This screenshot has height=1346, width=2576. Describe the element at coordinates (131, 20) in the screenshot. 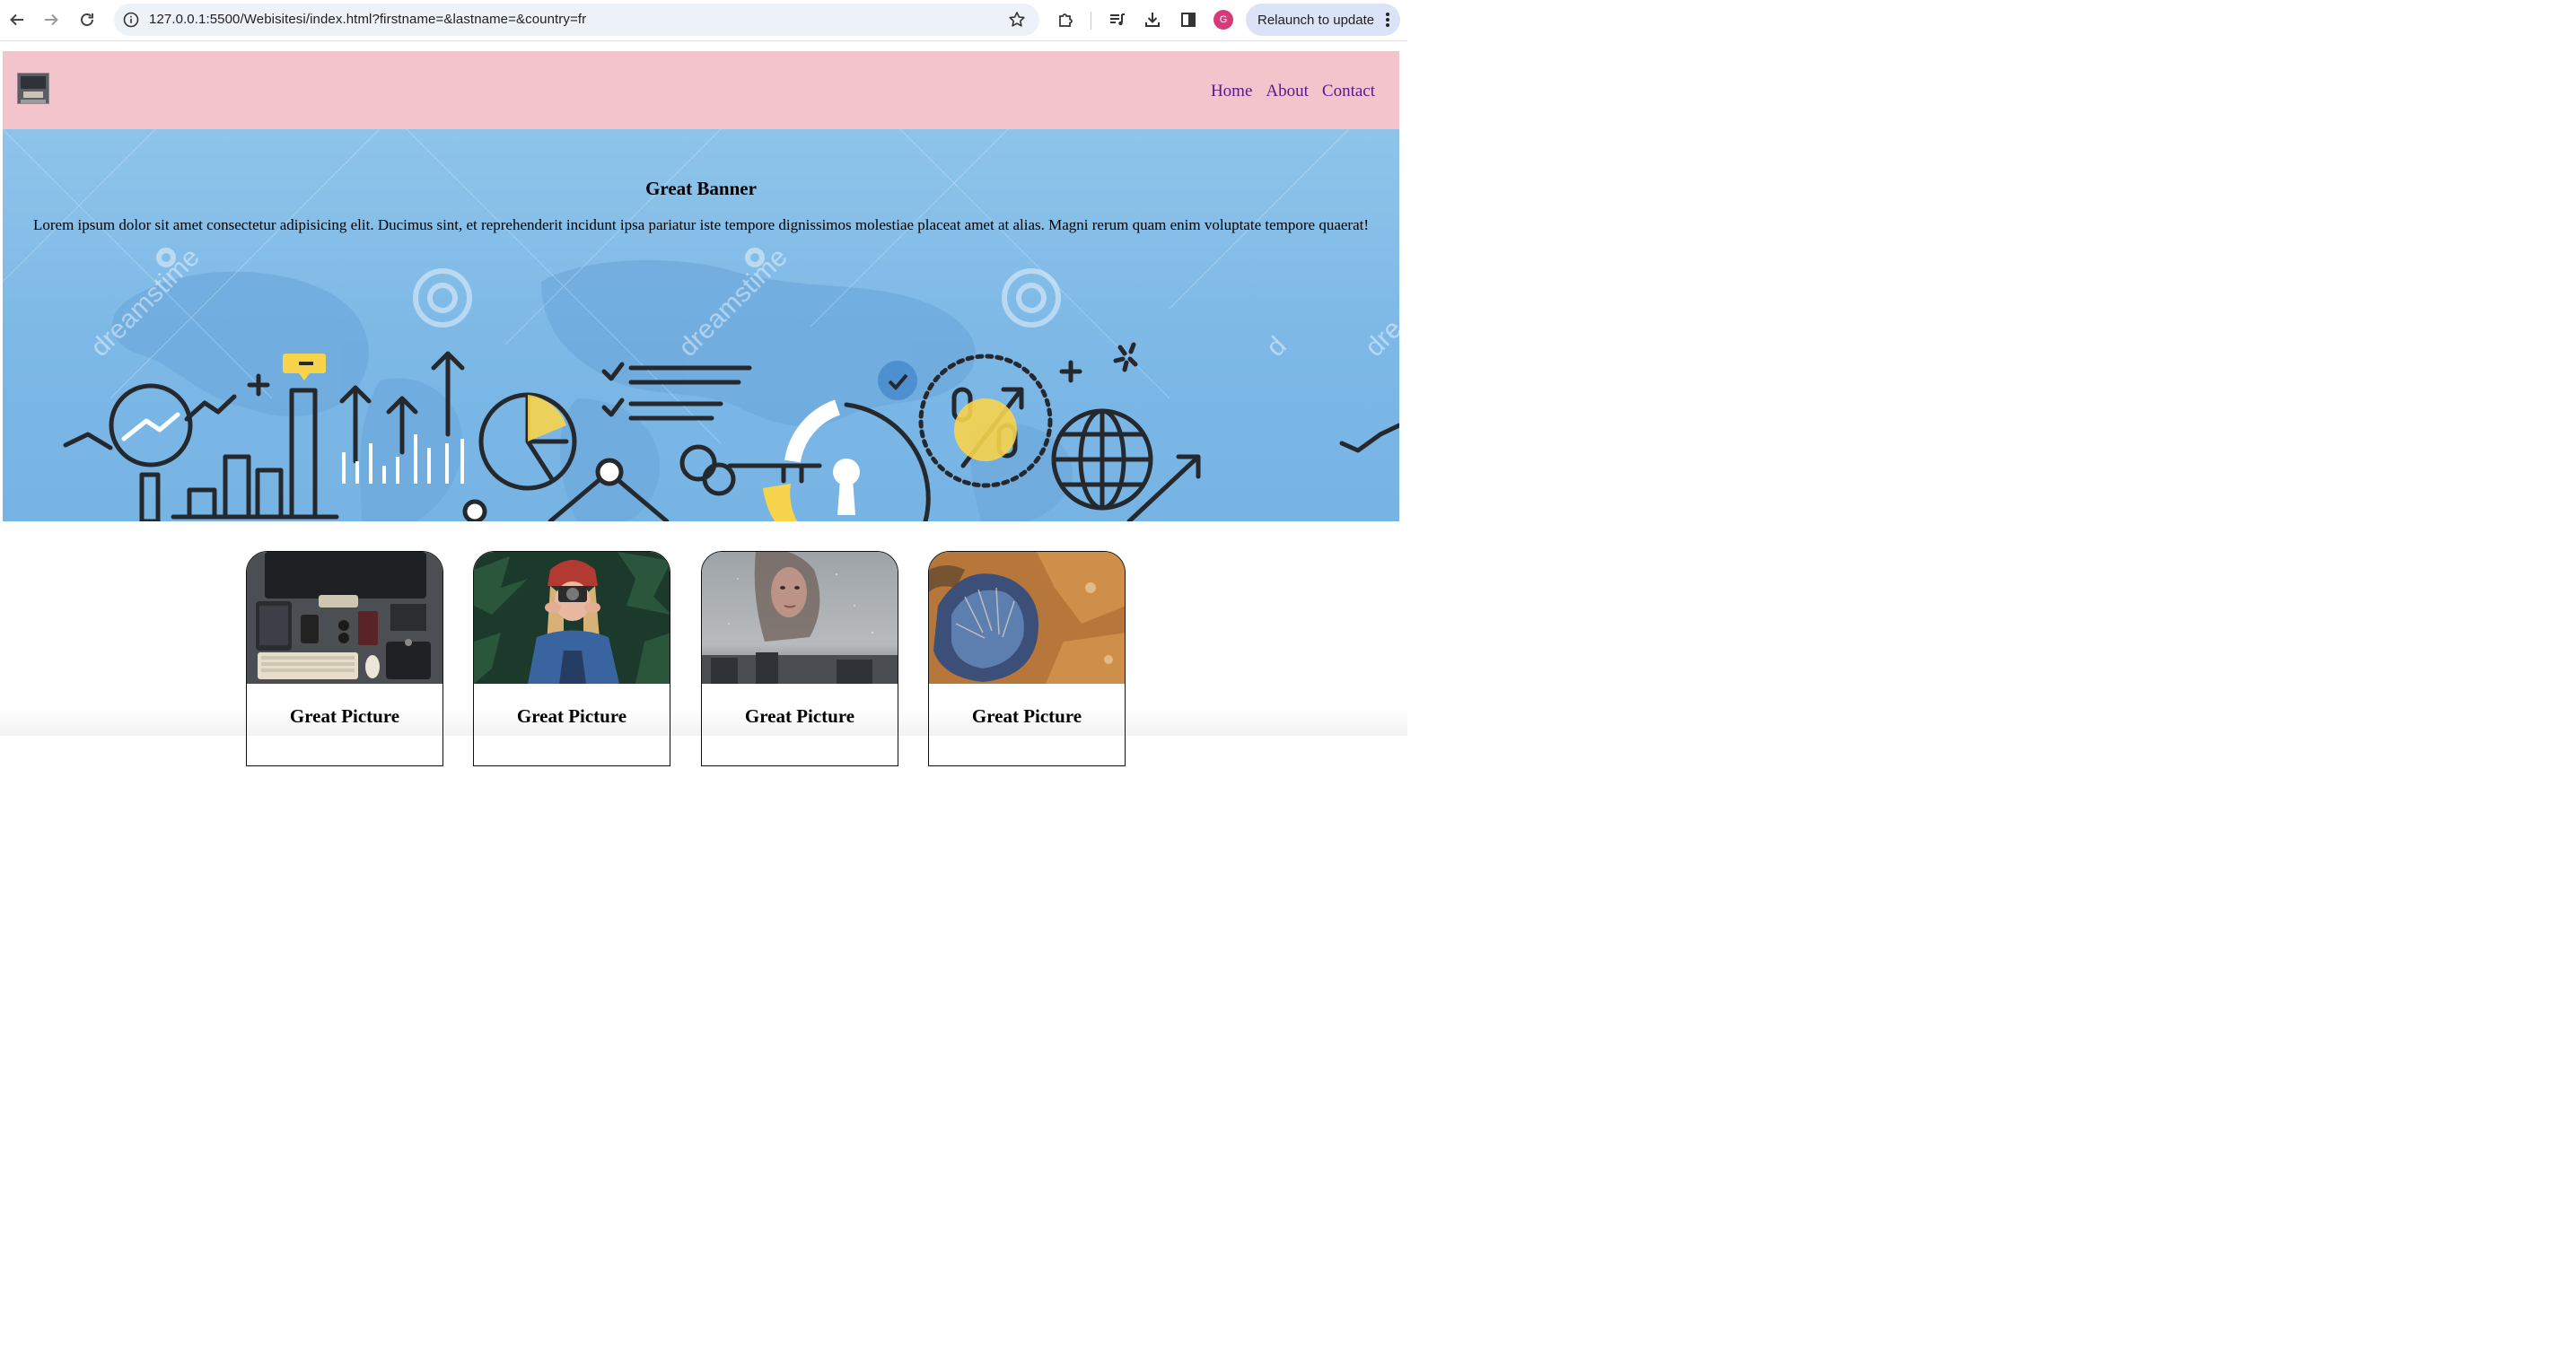

I see `site-info-icon` at that location.